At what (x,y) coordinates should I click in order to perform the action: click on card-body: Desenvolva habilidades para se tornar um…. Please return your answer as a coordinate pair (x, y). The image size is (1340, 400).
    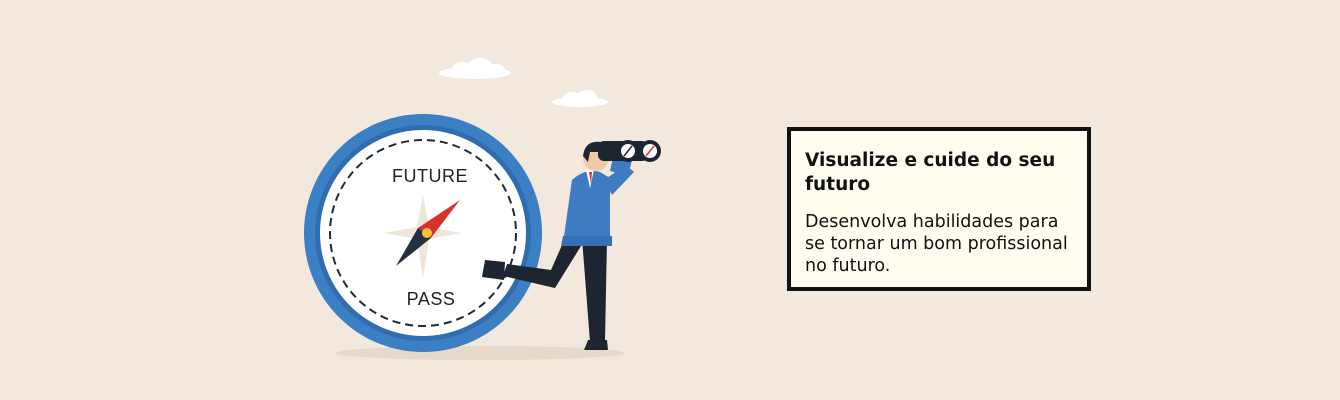
    Looking at the image, I should click on (936, 244).